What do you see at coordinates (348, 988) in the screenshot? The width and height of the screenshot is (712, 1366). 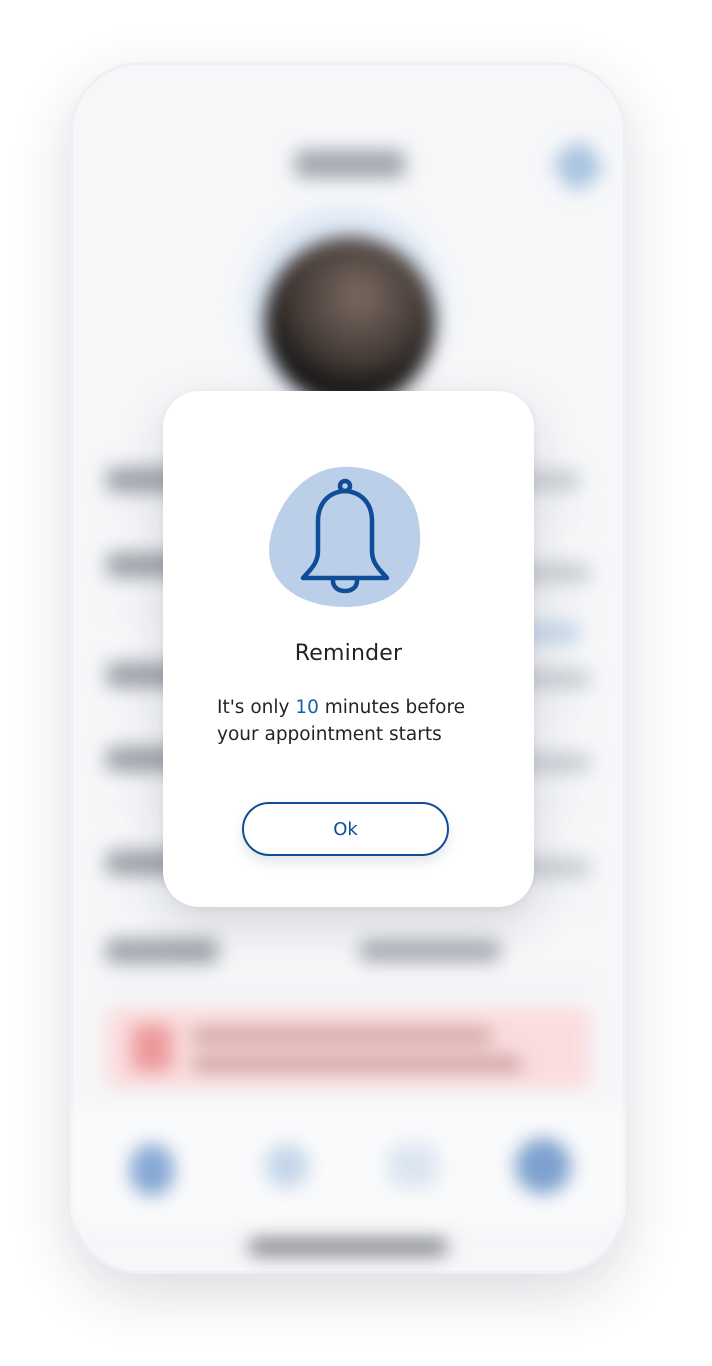 I see `background-divider` at bounding box center [348, 988].